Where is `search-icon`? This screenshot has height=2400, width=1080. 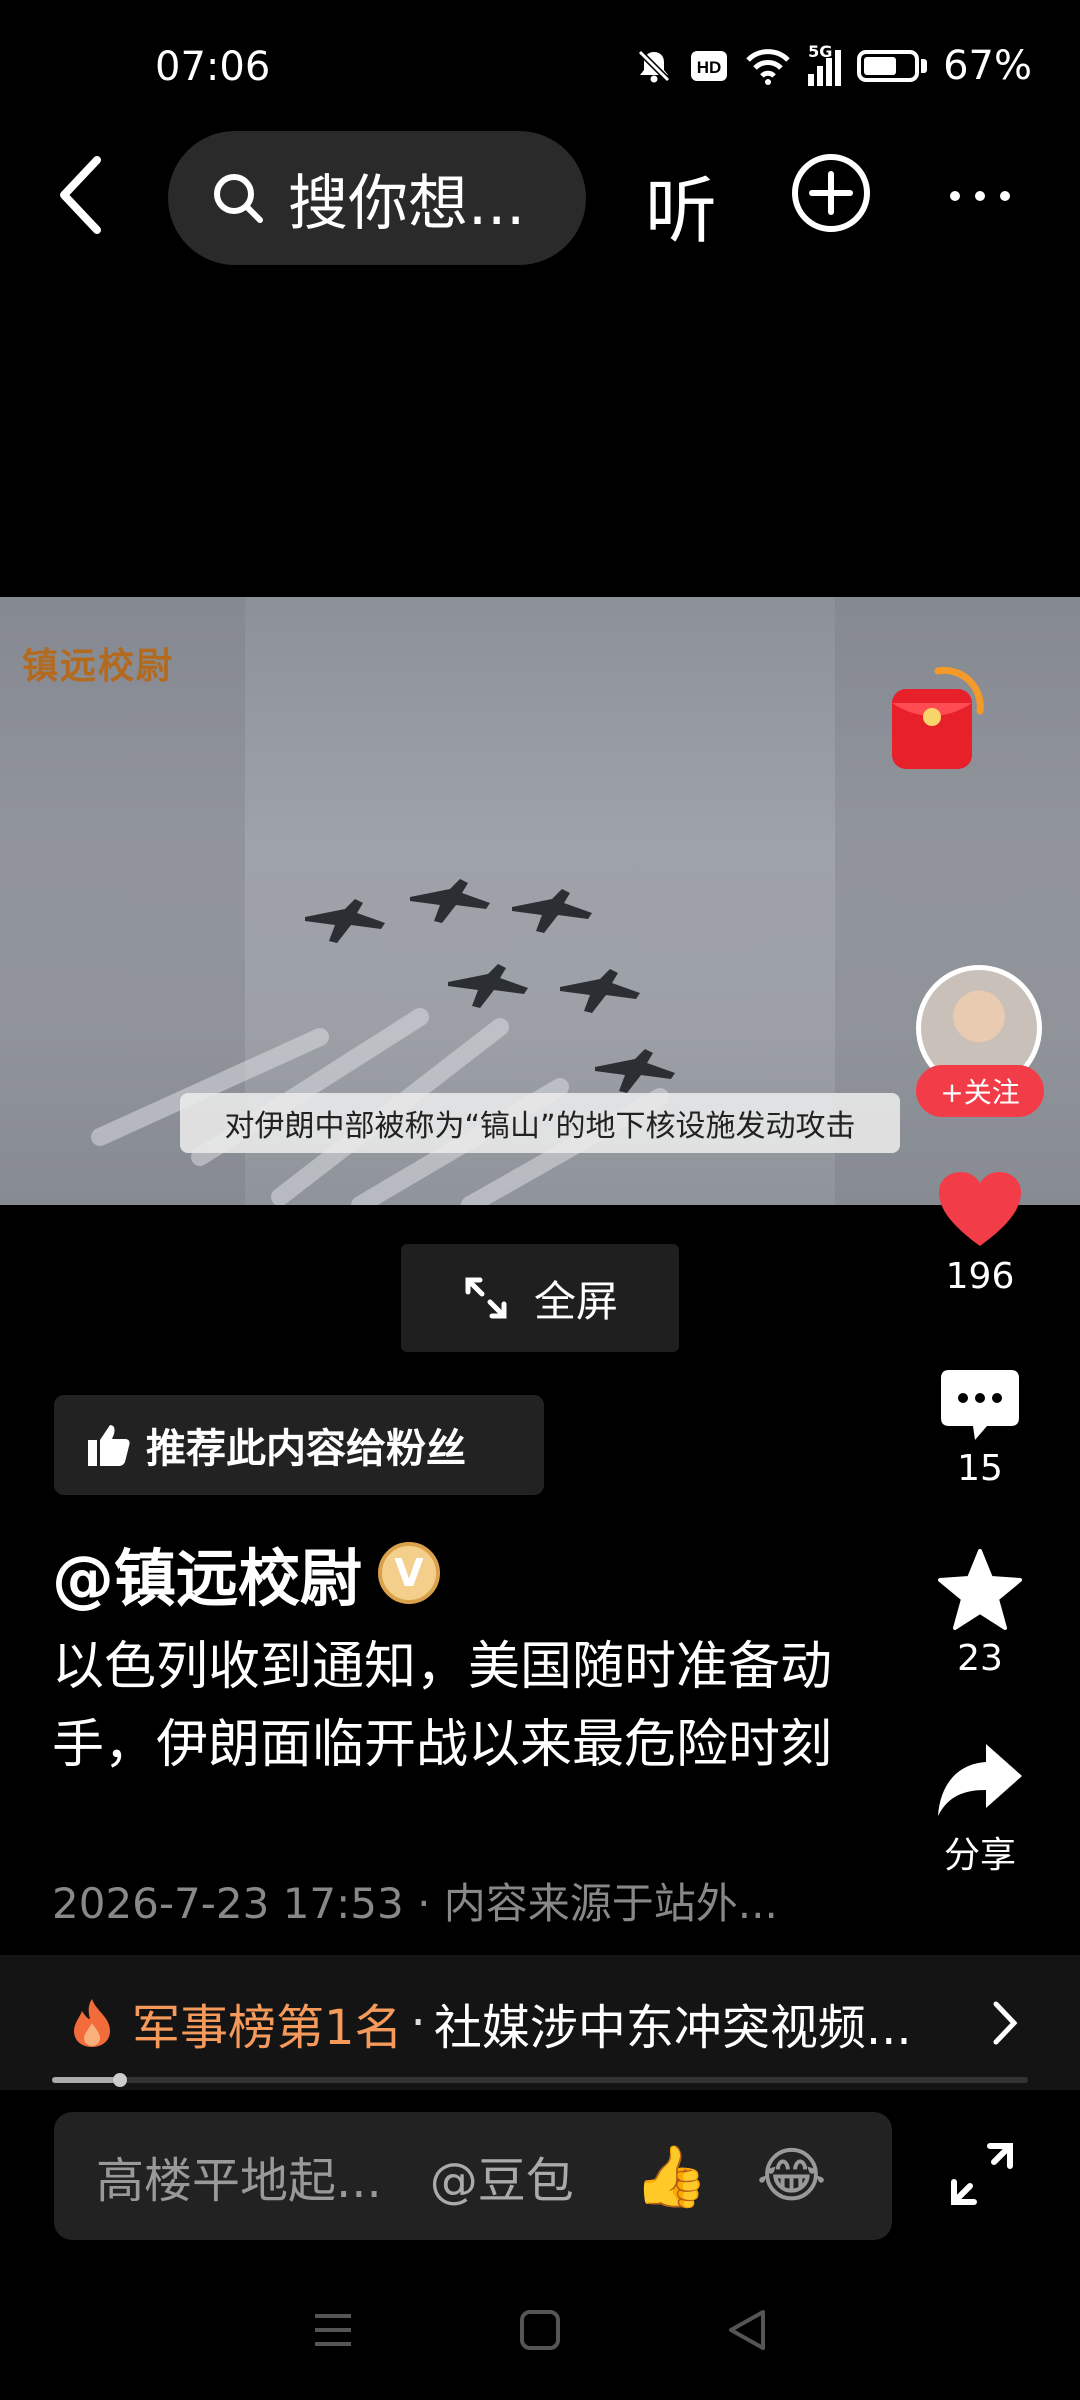 search-icon is located at coordinates (238, 198).